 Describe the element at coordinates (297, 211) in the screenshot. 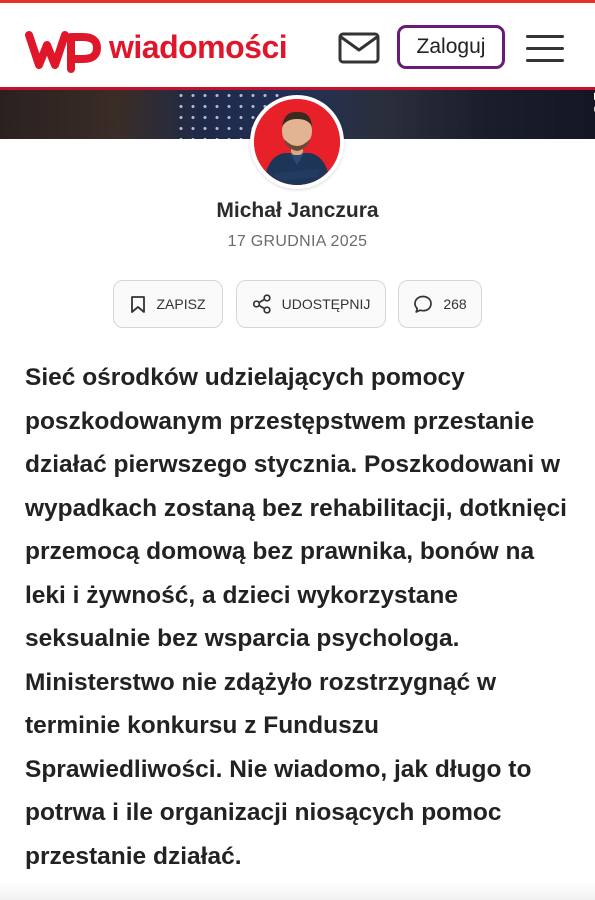

I see `author-name: Michał Janczura` at that location.